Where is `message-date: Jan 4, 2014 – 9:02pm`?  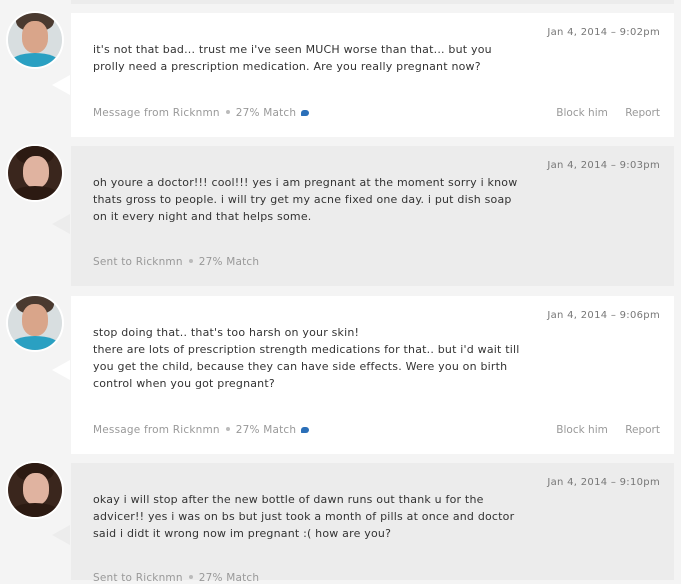 message-date: Jan 4, 2014 – 9:02pm is located at coordinates (603, 32).